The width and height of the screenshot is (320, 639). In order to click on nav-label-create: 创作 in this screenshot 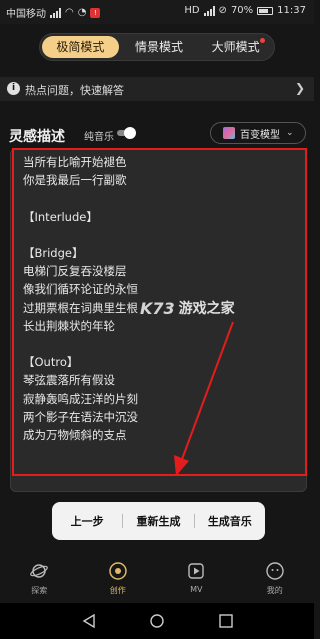, I will do `click(117, 590)`.